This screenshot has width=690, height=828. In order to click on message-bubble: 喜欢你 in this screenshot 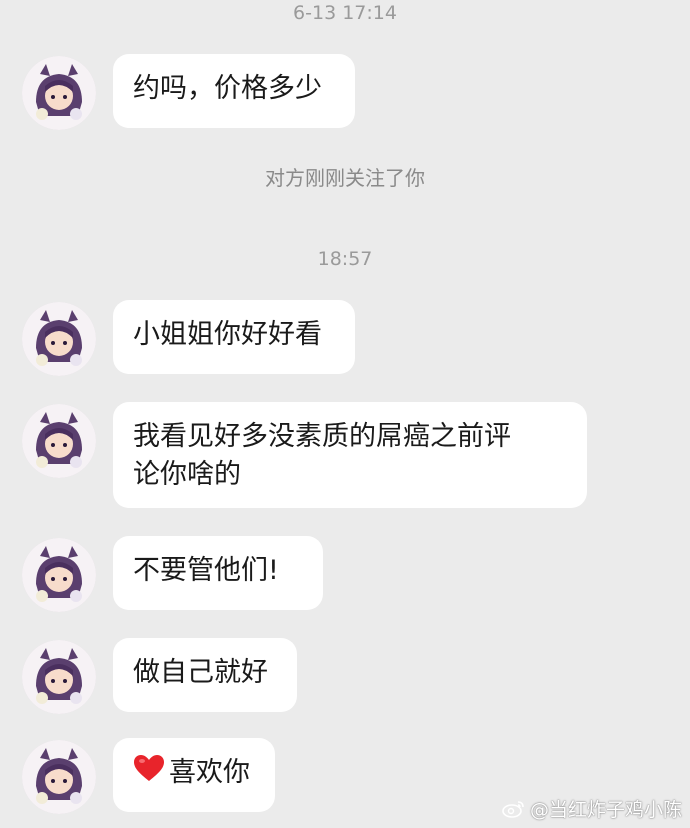, I will do `click(194, 775)`.